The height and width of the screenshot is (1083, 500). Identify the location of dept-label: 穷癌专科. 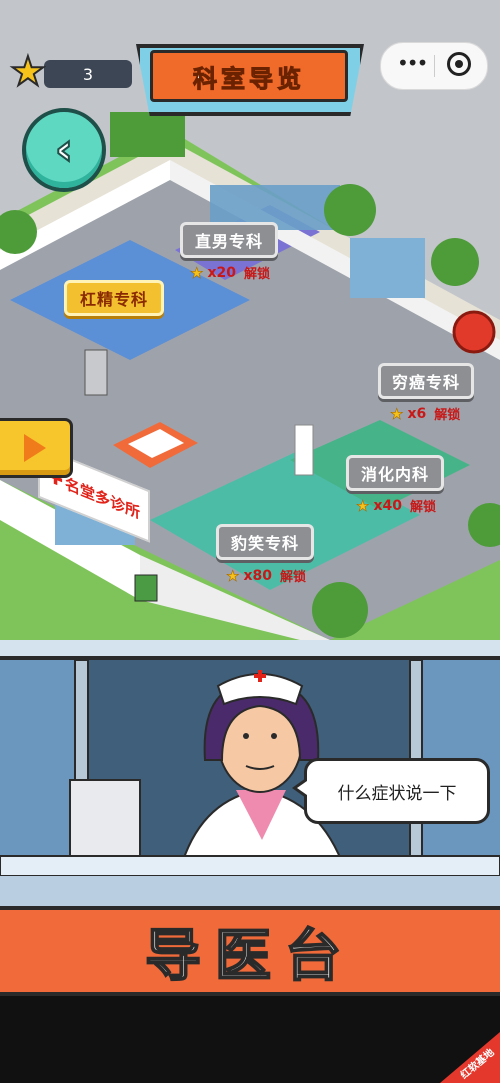
(425, 382).